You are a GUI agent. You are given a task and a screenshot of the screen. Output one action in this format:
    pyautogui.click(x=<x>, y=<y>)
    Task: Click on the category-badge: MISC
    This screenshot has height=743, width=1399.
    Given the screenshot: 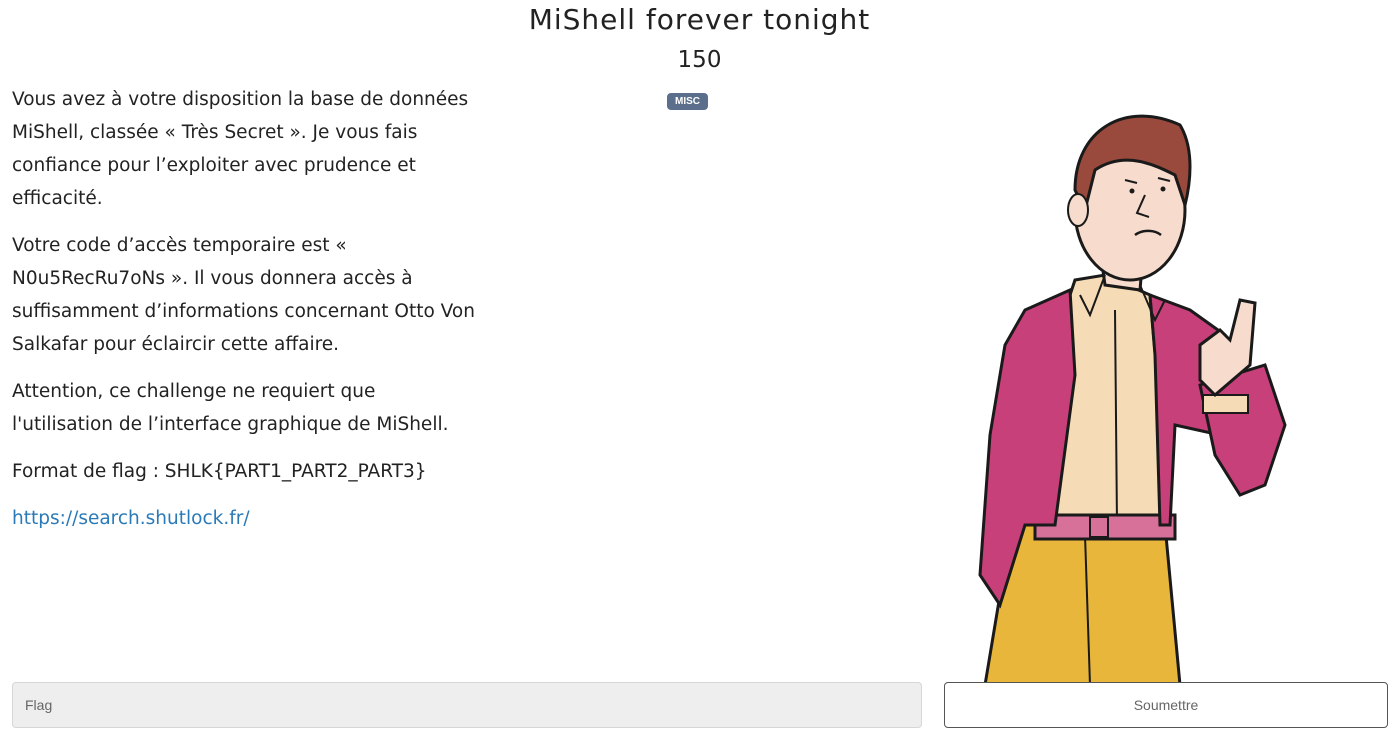 What is the action you would take?
    pyautogui.click(x=687, y=101)
    